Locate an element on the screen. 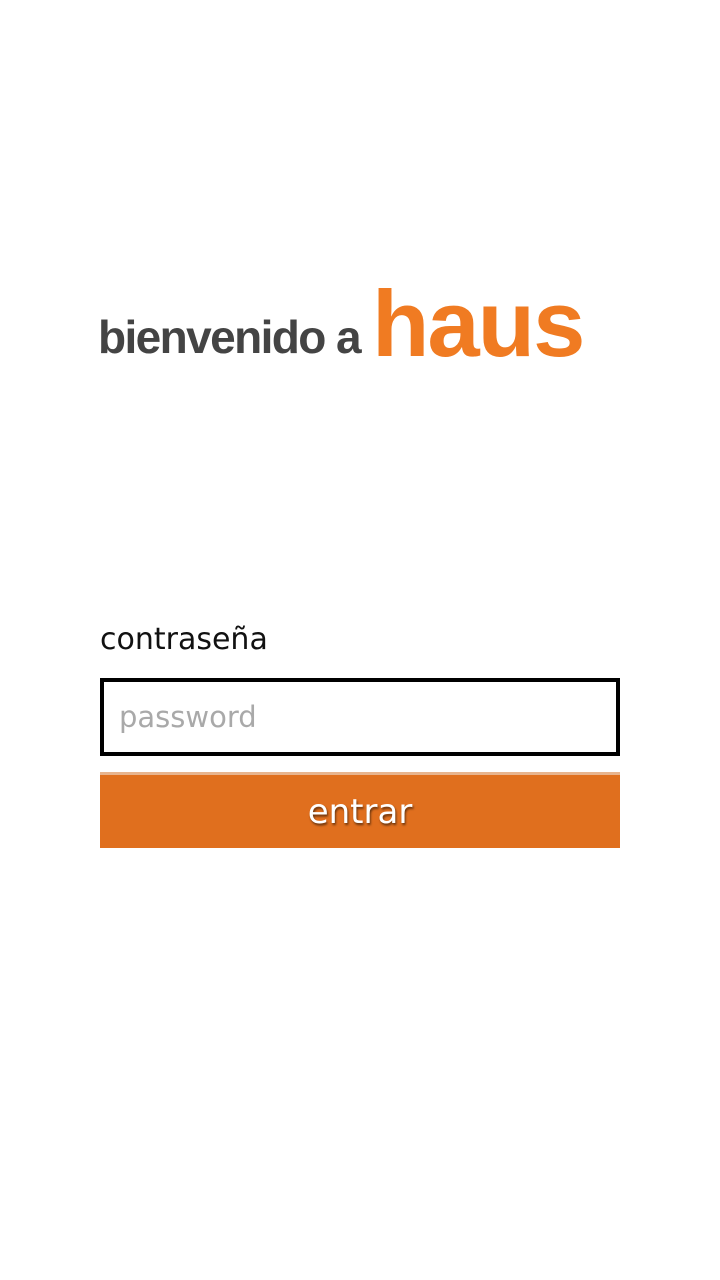 This screenshot has height=1280, width=720. welcome-logo: bienvenido a haus is located at coordinates (360, 323).